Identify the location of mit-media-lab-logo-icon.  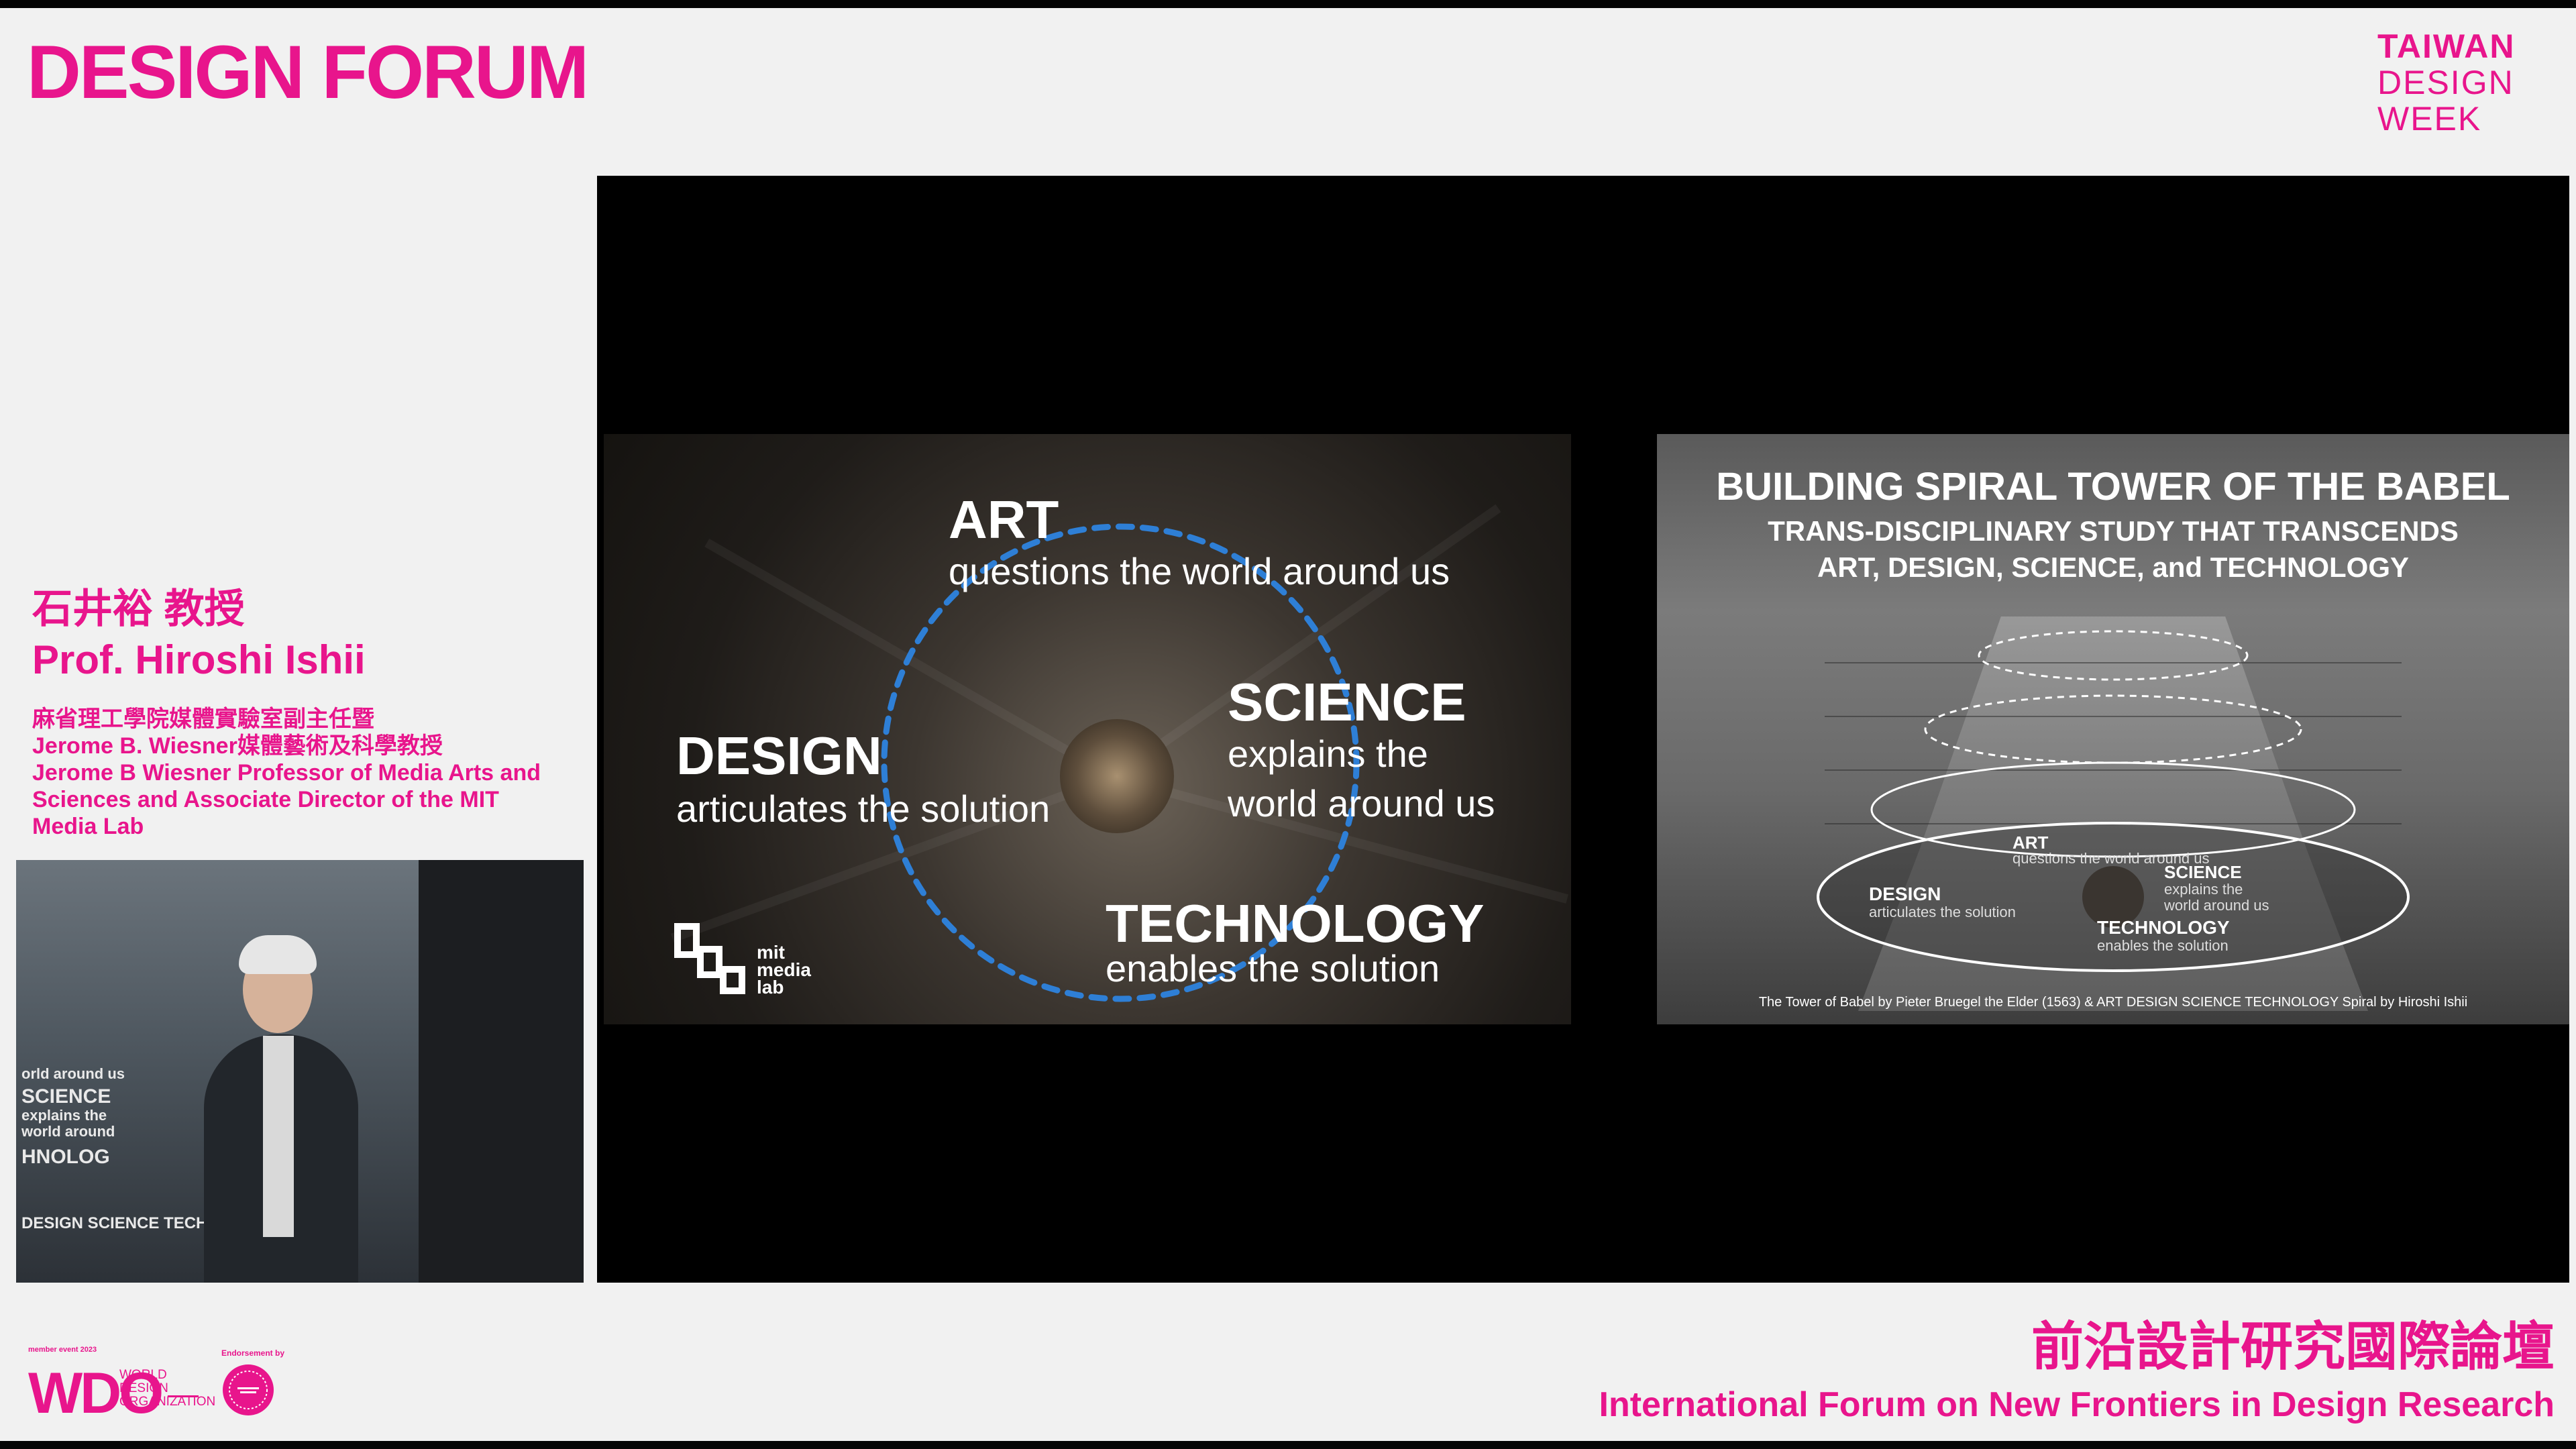
(709, 958).